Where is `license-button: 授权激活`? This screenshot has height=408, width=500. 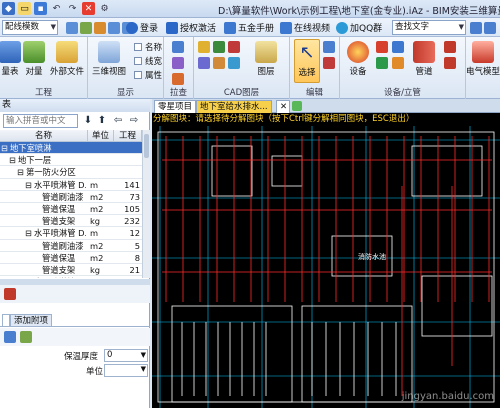 license-button: 授权激活 is located at coordinates (191, 27).